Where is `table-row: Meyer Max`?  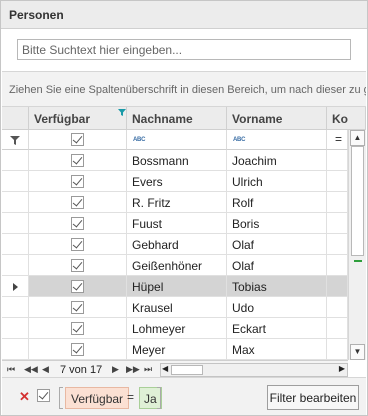
table-row: Meyer Max is located at coordinates (175, 349).